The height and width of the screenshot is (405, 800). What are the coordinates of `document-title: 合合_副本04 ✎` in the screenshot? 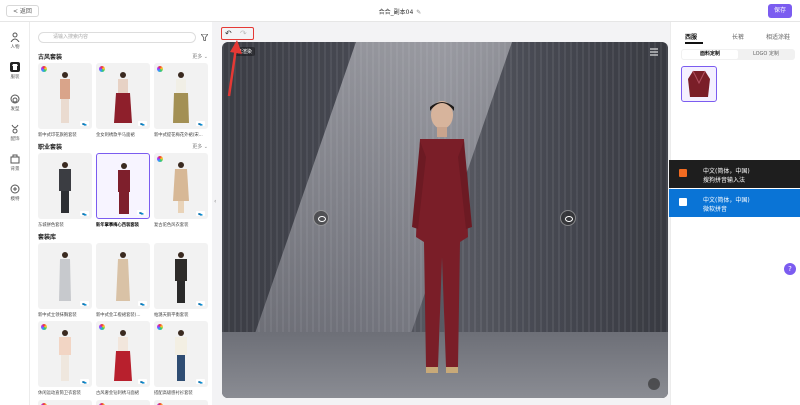 It's located at (400, 11).